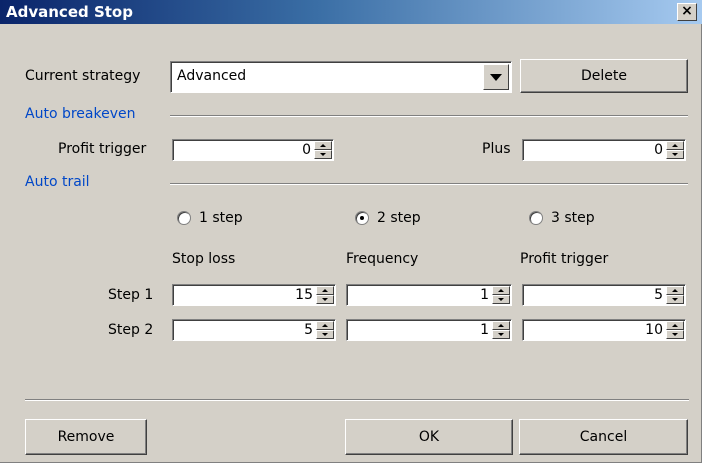  I want to click on step-1-stop-loss-value: 15, so click(304, 295).